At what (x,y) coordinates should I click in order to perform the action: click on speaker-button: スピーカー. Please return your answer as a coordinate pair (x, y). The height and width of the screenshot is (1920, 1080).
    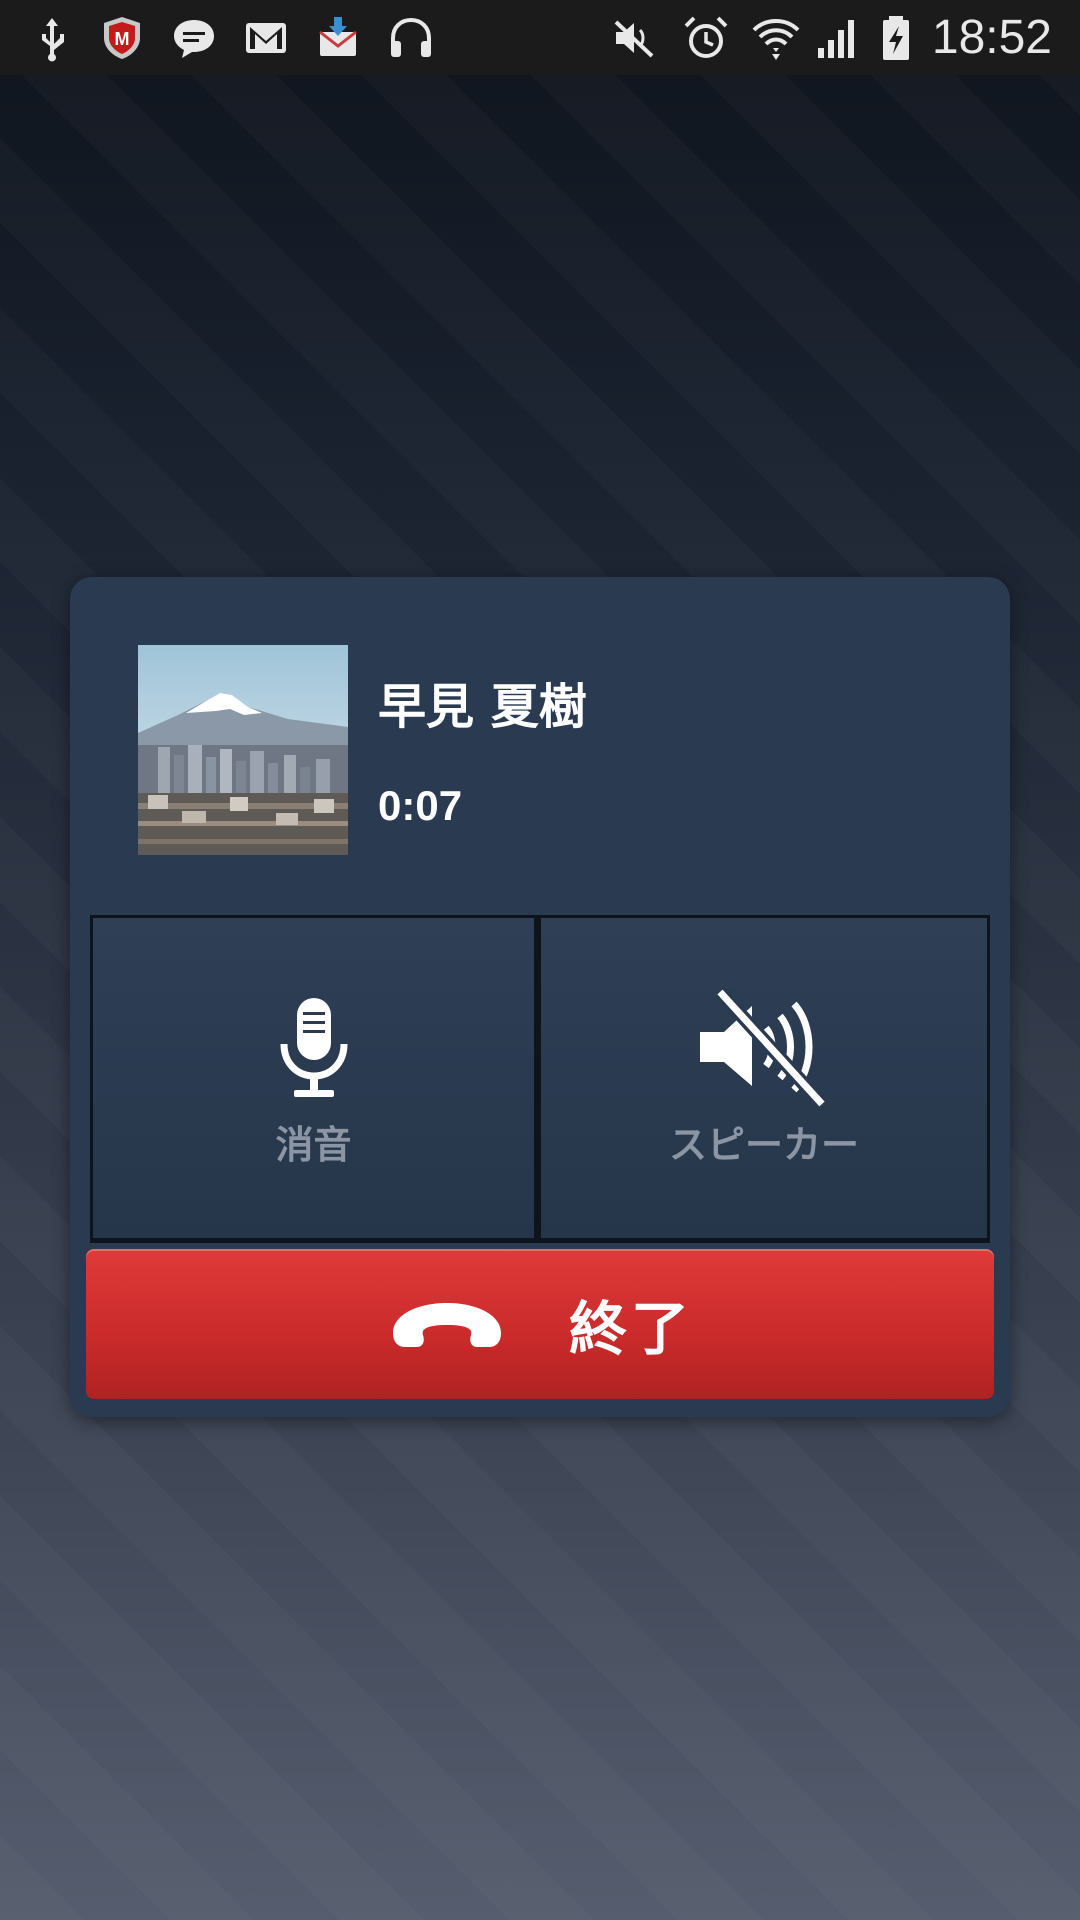
    Looking at the image, I should click on (764, 1078).